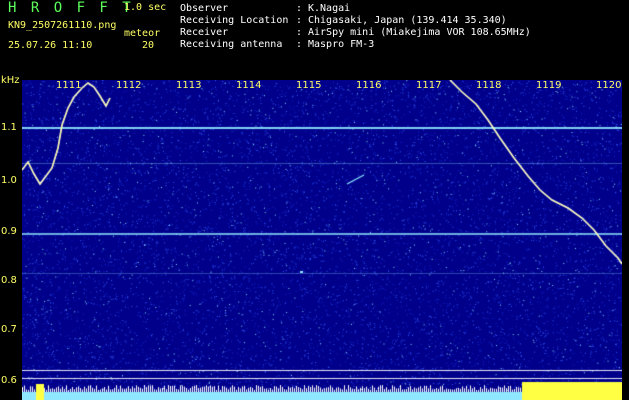  I want to click on x-tick-label: 1120, so click(609, 85).